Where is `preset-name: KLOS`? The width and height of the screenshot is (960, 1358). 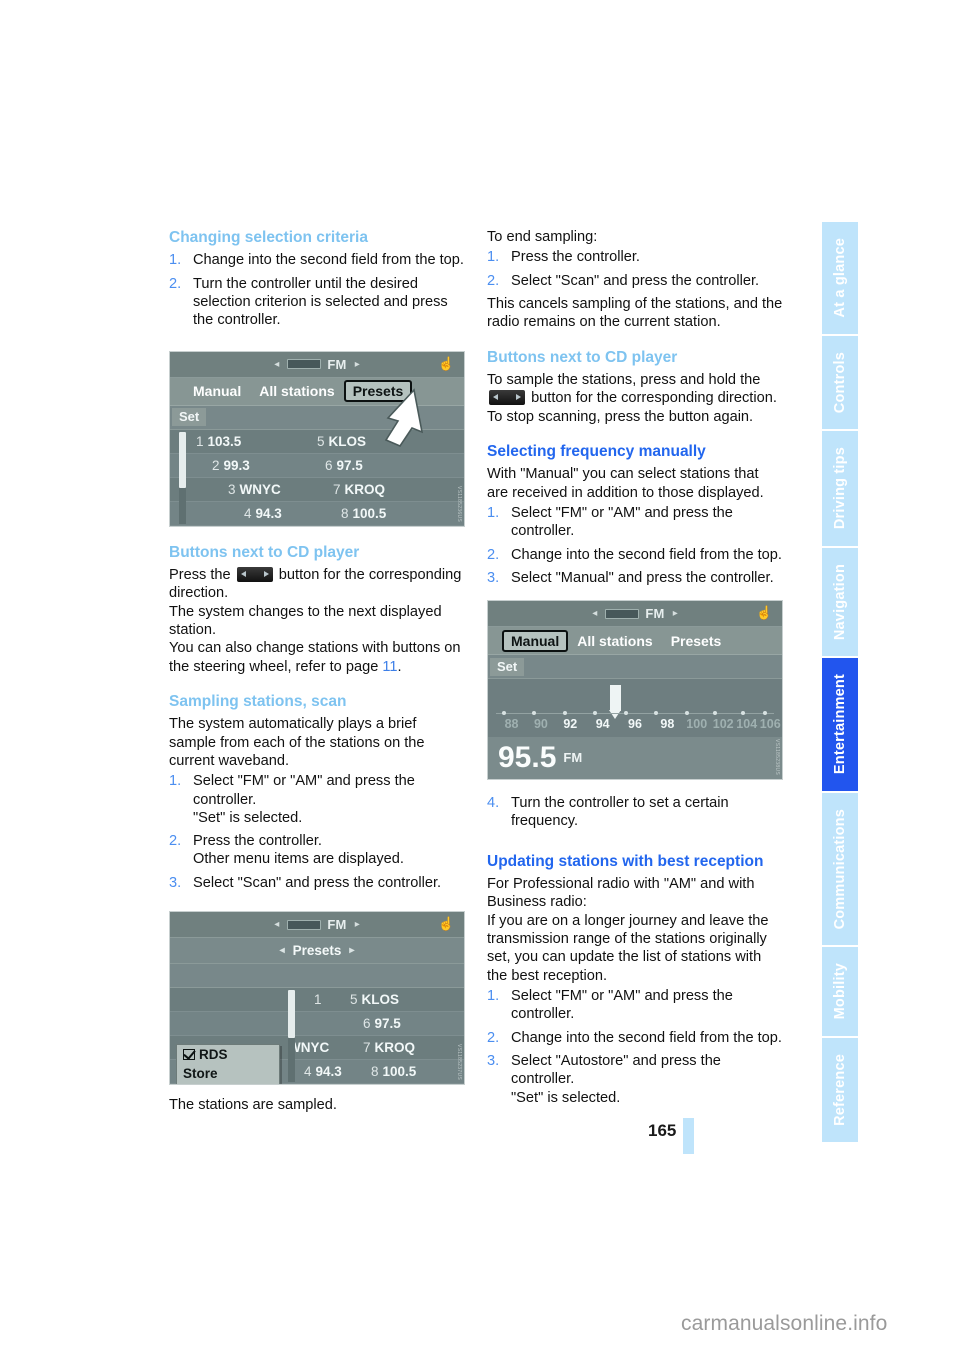 preset-name: KLOS is located at coordinates (380, 1000).